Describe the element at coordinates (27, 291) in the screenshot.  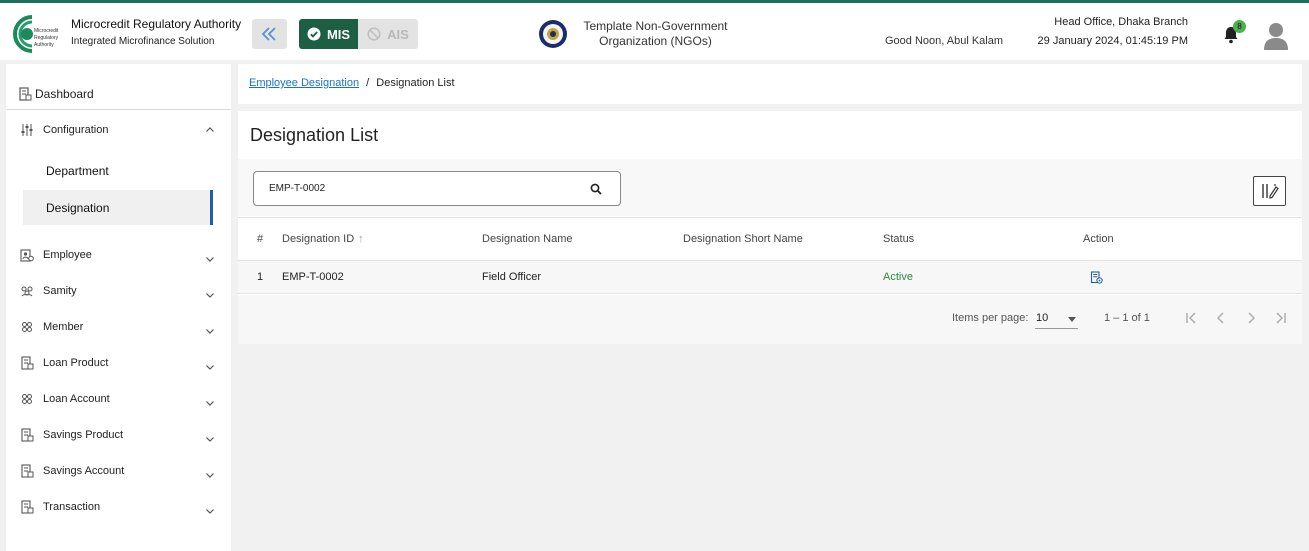
I see `samity-group-icon` at that location.